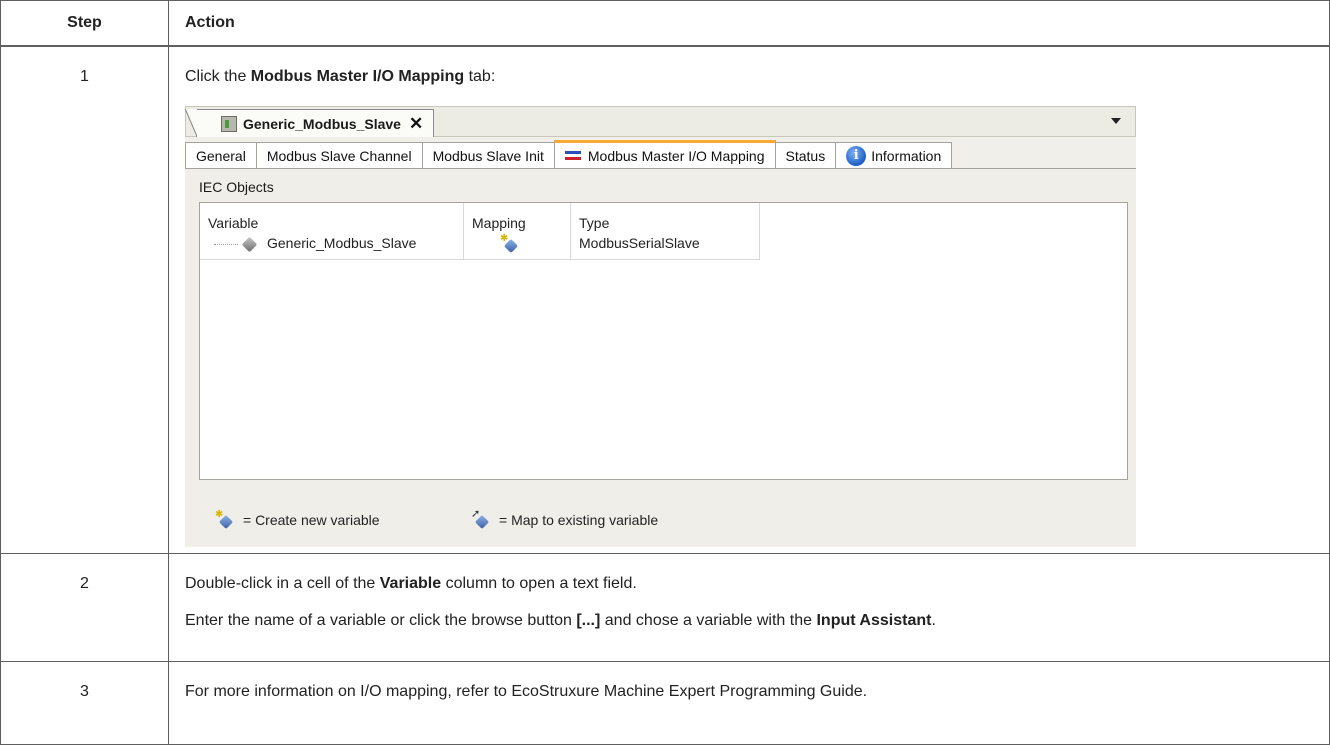 The image size is (1330, 745). I want to click on action-text-part: Click the, so click(218, 76).